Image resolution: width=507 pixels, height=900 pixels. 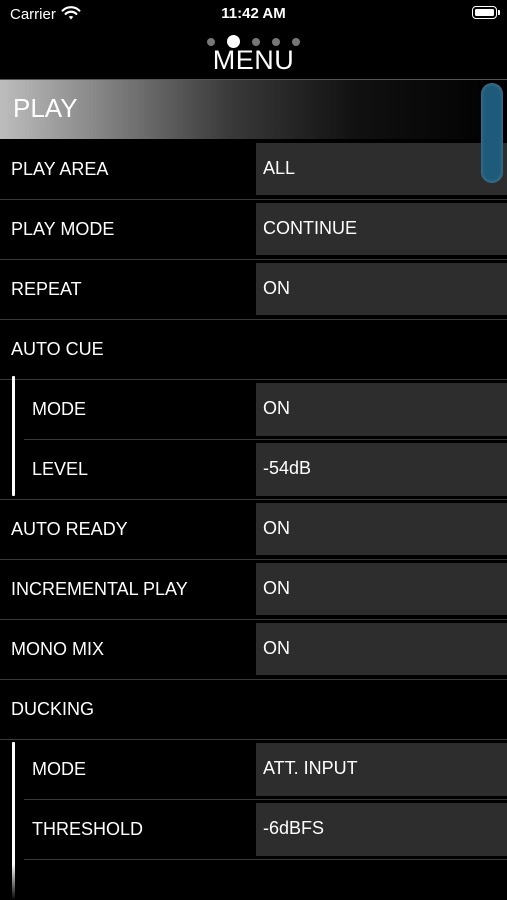 What do you see at coordinates (253, 882) in the screenshot?
I see `bottom-fade` at bounding box center [253, 882].